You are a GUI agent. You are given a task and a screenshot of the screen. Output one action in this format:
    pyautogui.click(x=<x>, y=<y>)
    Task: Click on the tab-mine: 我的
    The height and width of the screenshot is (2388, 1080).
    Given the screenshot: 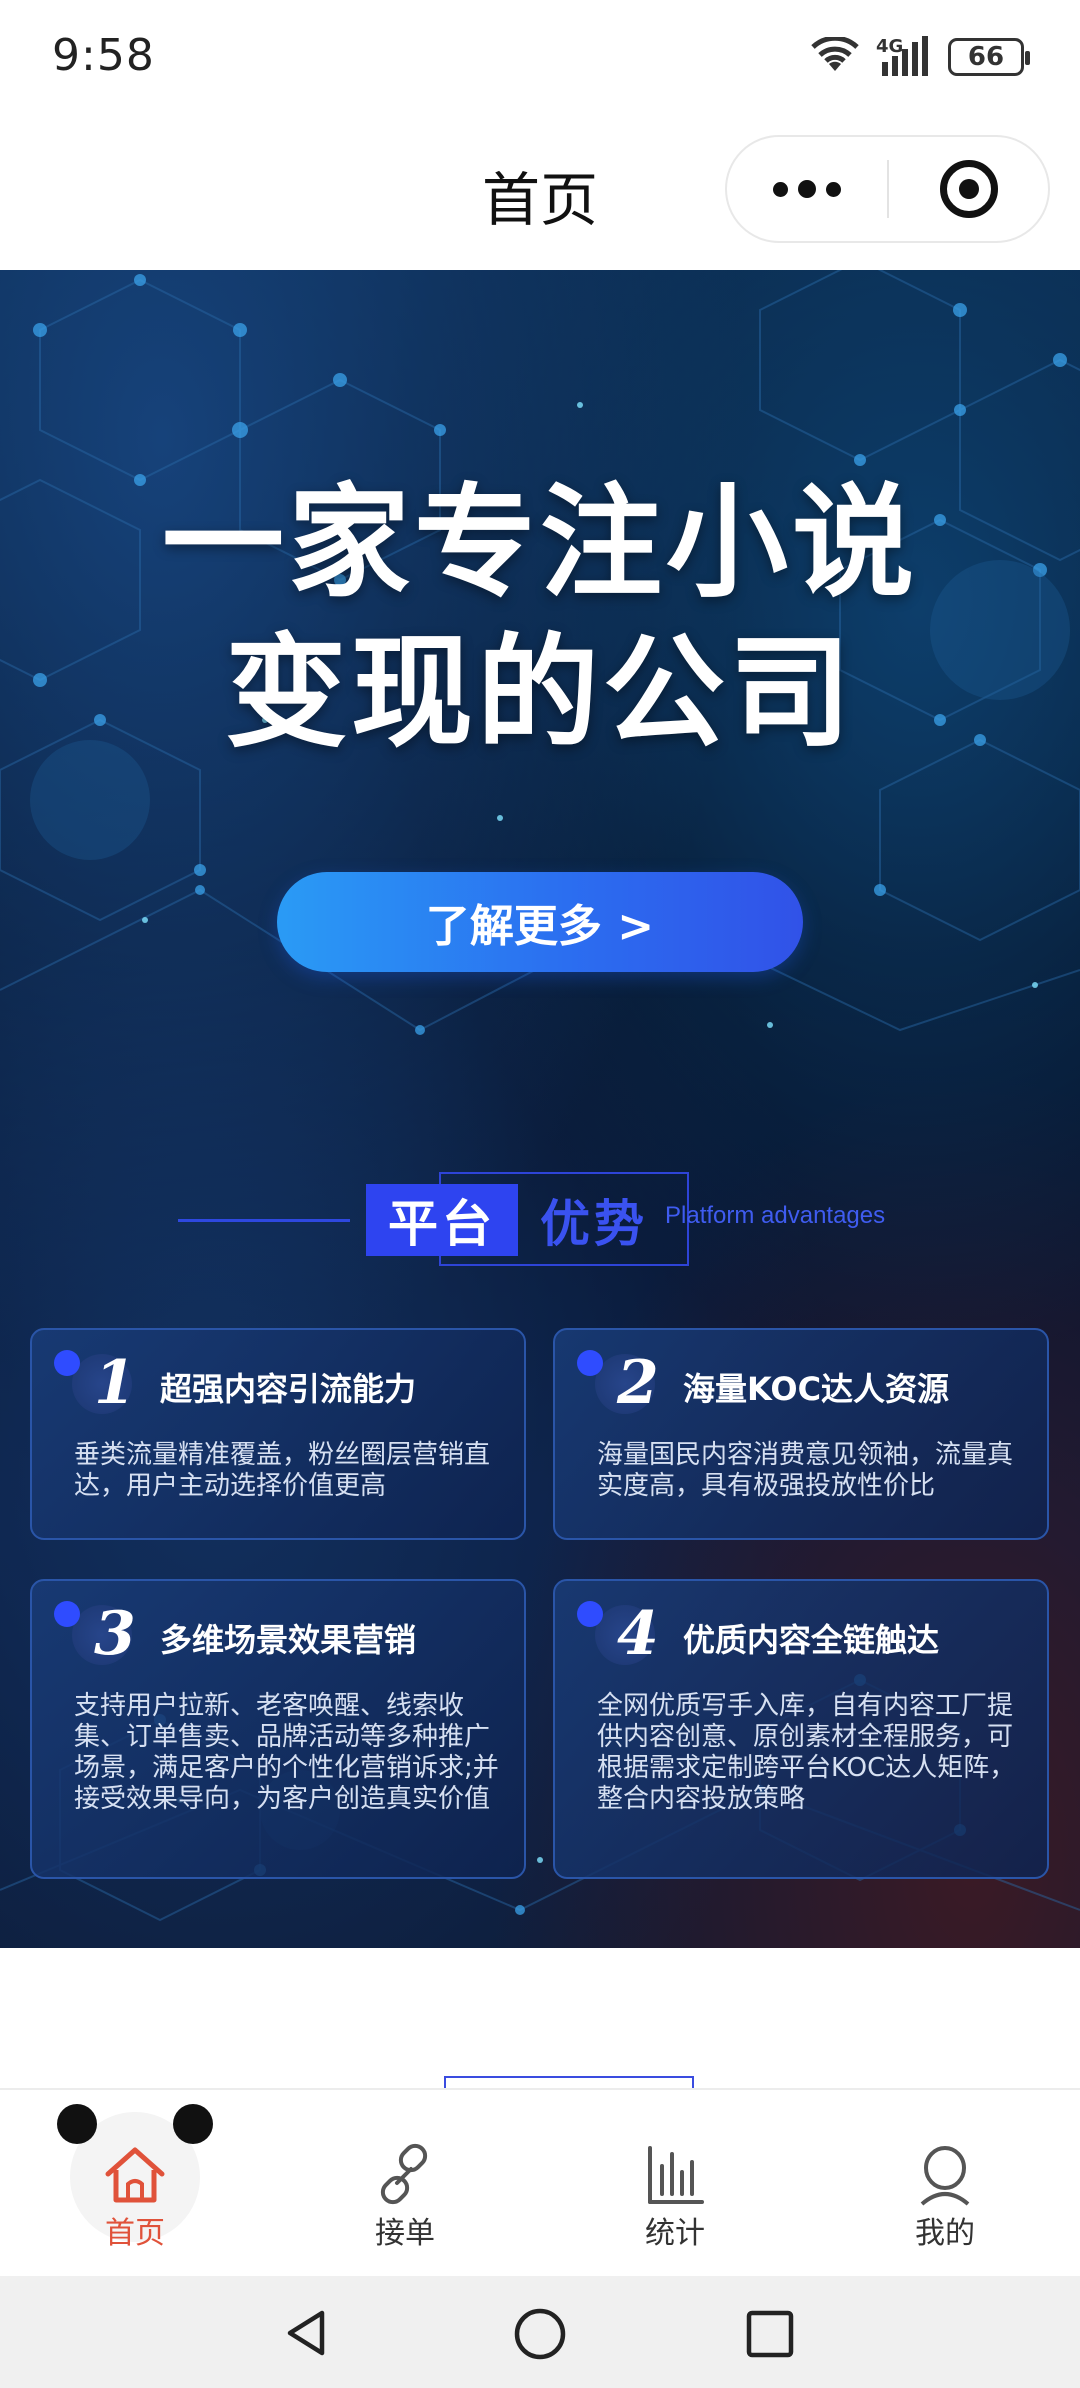 What is the action you would take?
    pyautogui.click(x=945, y=2184)
    